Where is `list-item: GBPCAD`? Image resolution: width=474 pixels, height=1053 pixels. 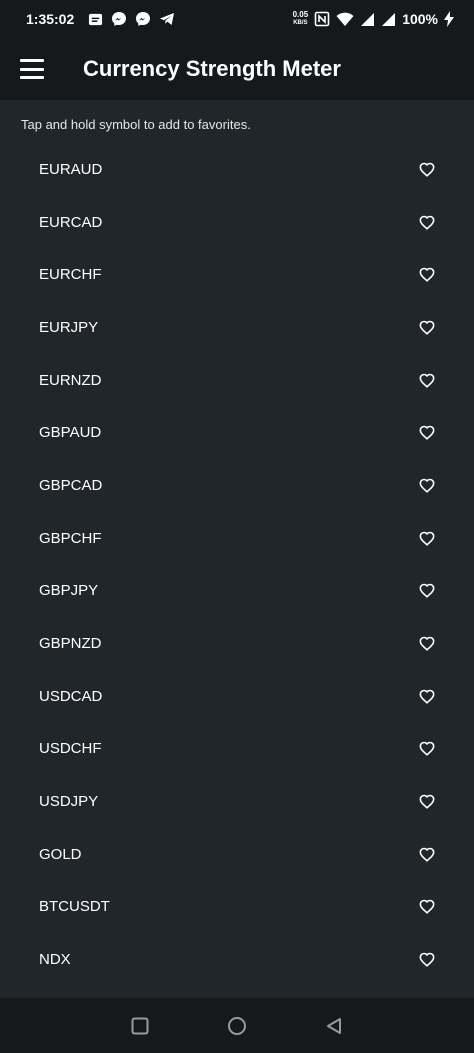 list-item: GBPCAD is located at coordinates (237, 485).